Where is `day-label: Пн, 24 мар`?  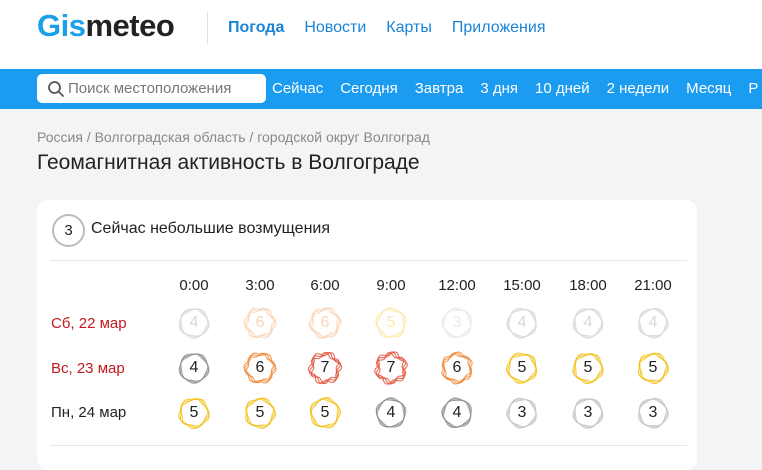
day-label: Пн, 24 мар is located at coordinates (89, 412).